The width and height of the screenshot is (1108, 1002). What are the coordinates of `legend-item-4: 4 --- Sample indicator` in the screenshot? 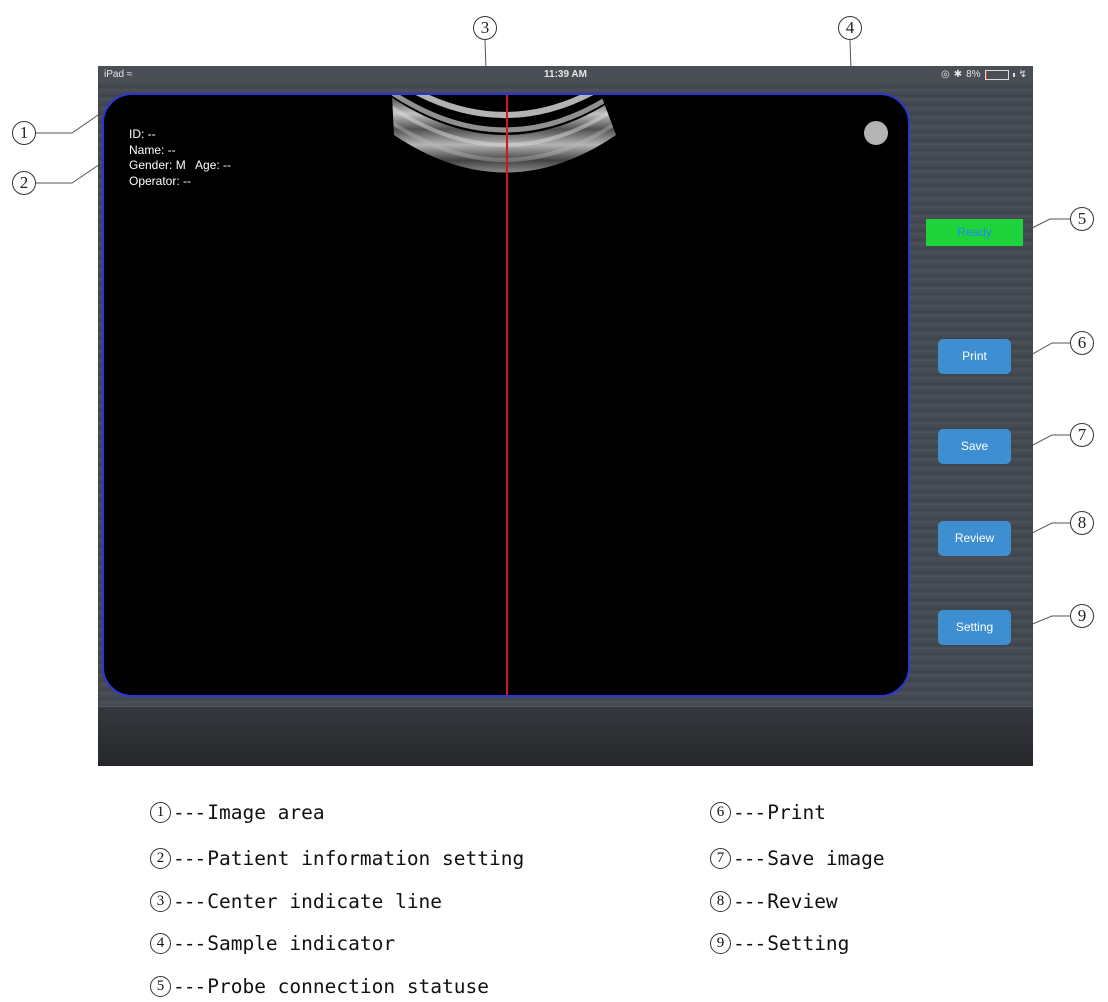 It's located at (272, 943).